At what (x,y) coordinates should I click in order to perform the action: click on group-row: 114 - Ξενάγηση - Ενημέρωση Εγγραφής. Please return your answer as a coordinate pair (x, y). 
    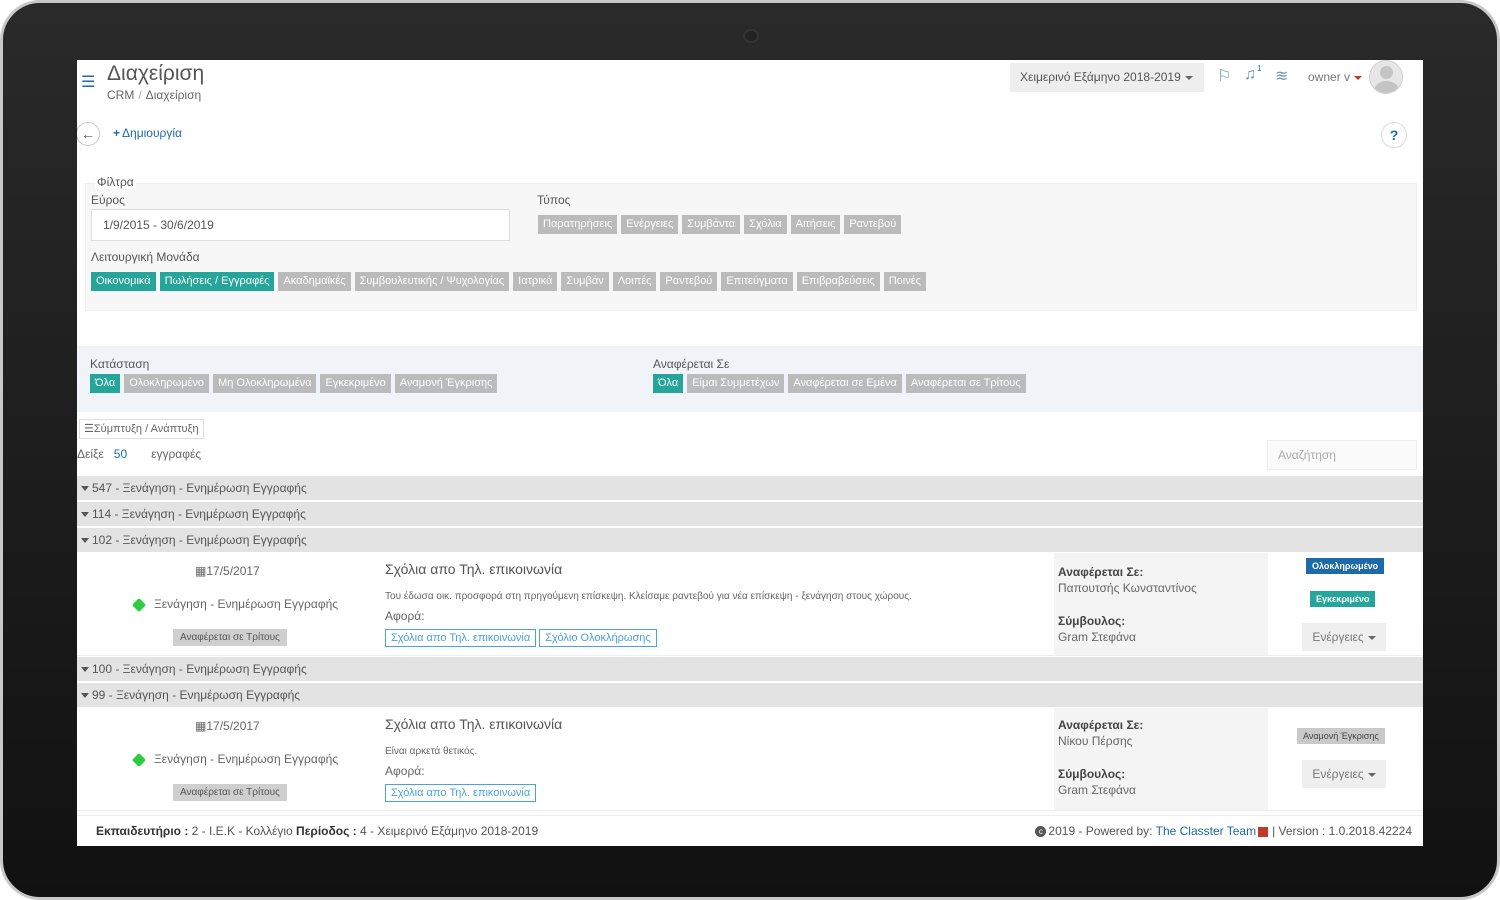
    Looking at the image, I should click on (750, 513).